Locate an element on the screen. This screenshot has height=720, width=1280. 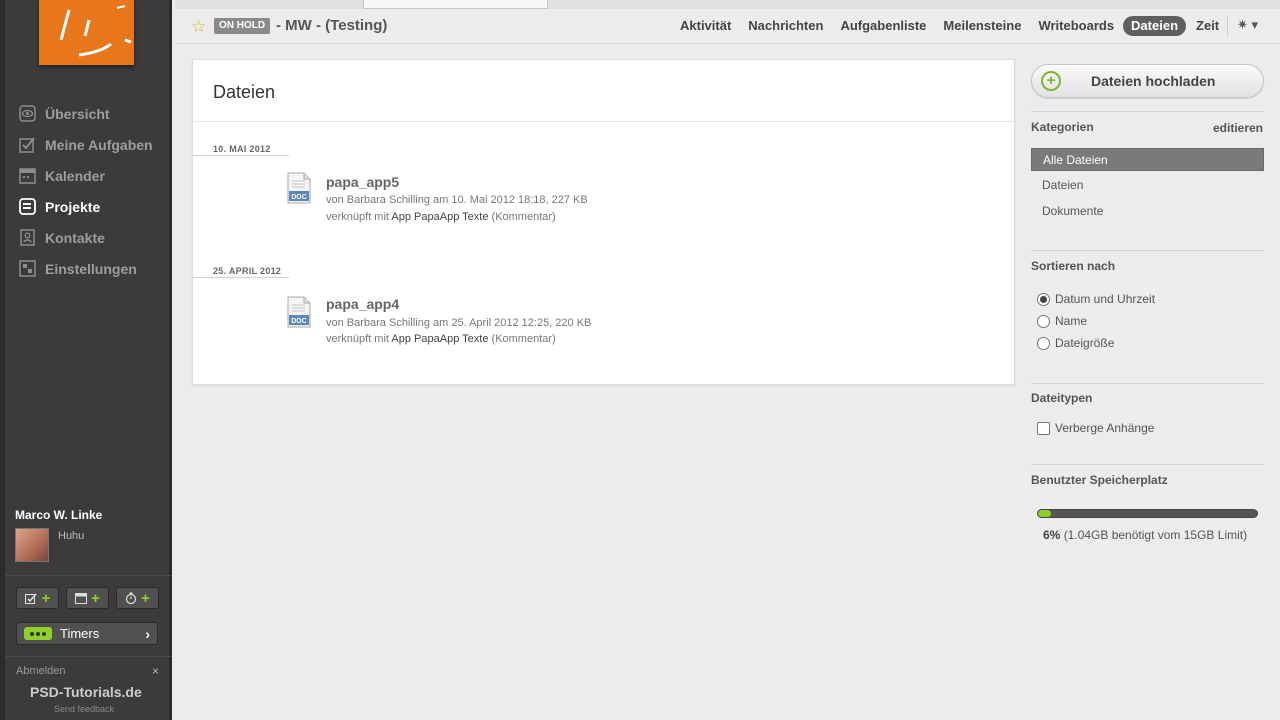
sidebar-edge is located at coordinates (2, 360).